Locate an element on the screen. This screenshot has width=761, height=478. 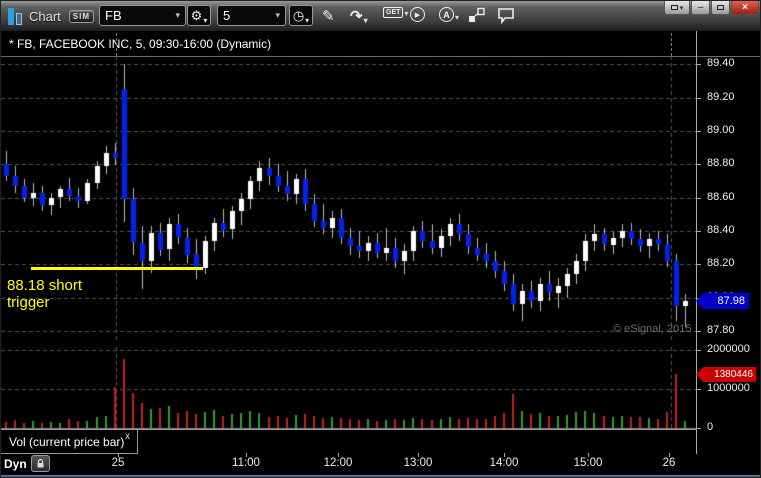
study-close-icon: x is located at coordinates (127, 437).